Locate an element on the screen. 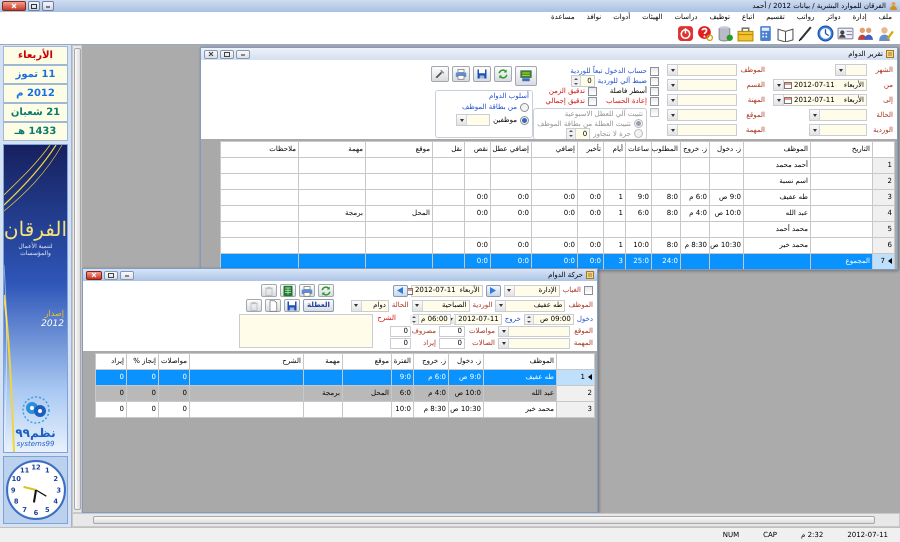 This screenshot has height=542, width=900. date-box: 21 شعبان is located at coordinates (35, 112).